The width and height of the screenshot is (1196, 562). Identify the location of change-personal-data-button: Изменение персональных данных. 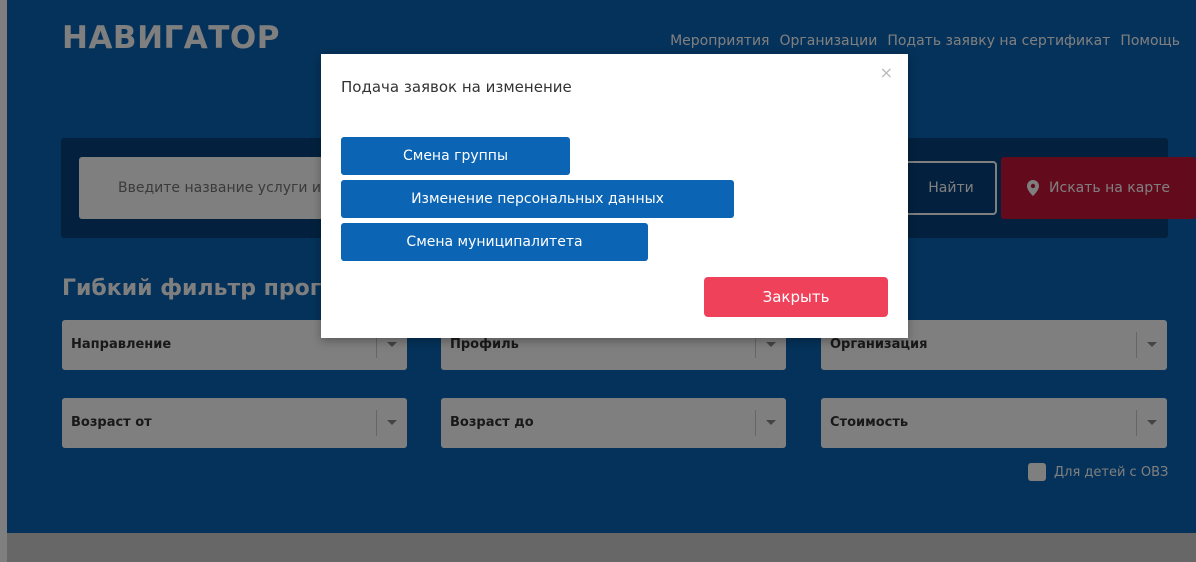
(537, 199).